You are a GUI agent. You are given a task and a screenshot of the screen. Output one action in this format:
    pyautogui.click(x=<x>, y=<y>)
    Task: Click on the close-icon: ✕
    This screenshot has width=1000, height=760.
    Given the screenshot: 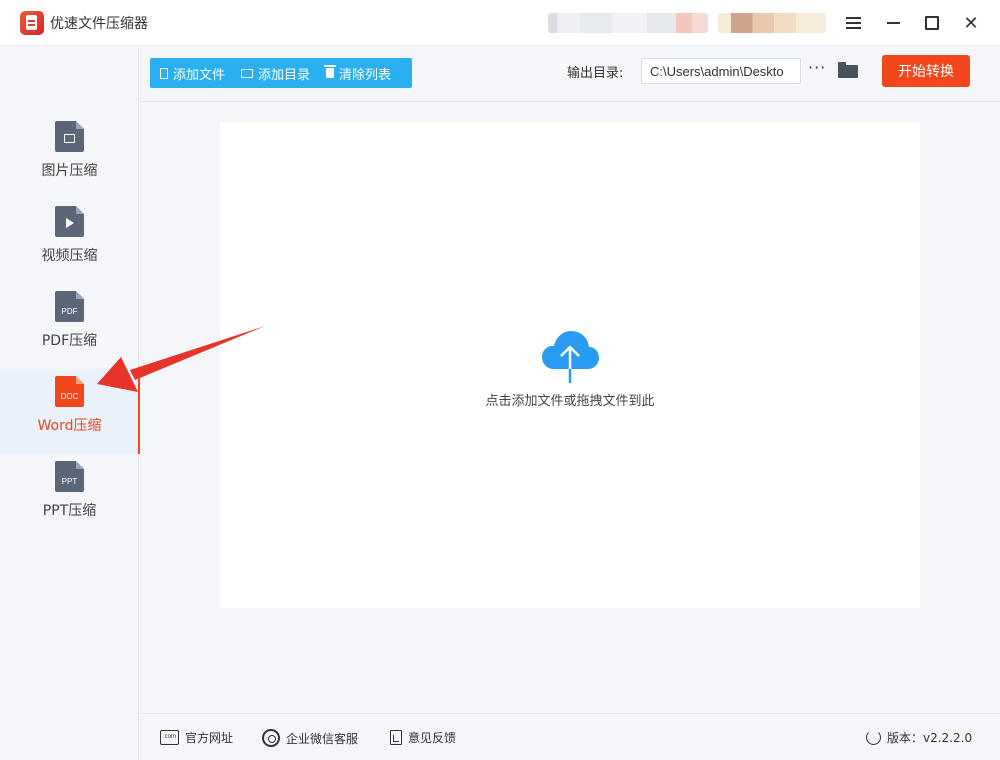 What is the action you would take?
    pyautogui.click(x=971, y=23)
    